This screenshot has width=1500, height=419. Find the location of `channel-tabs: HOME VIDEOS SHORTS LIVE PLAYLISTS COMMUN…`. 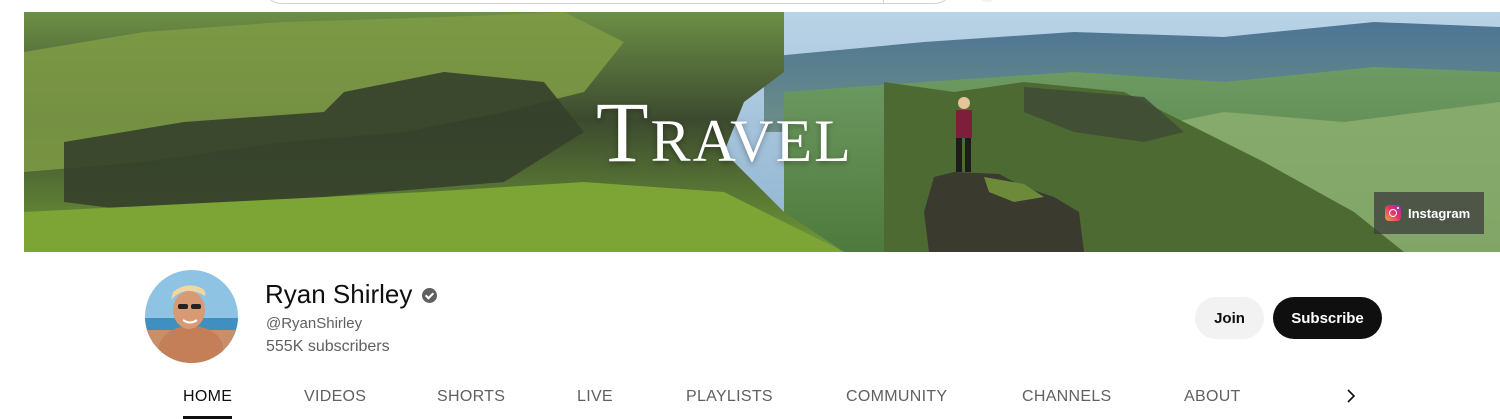

channel-tabs: HOME VIDEOS SHORTS LIVE PLAYLISTS COMMUN… is located at coordinates (750, 398).